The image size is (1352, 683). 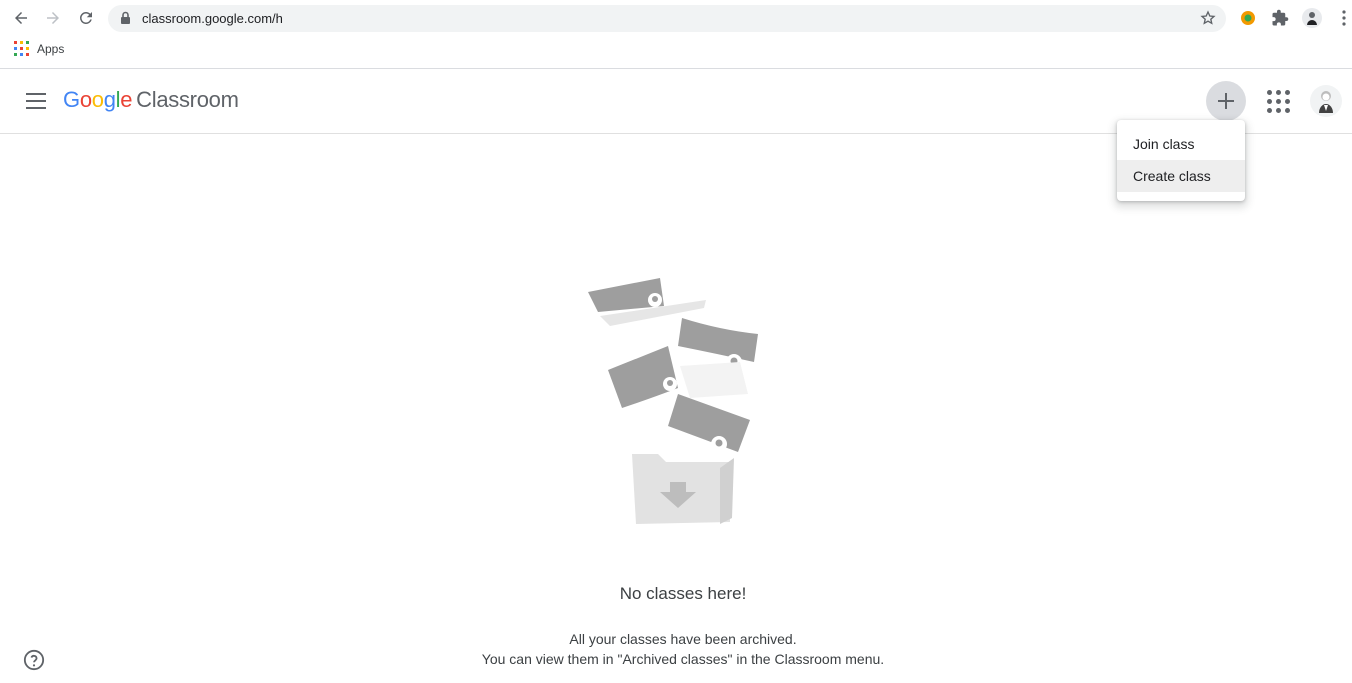 I want to click on bookmark-star-icon, so click(x=1208, y=18).